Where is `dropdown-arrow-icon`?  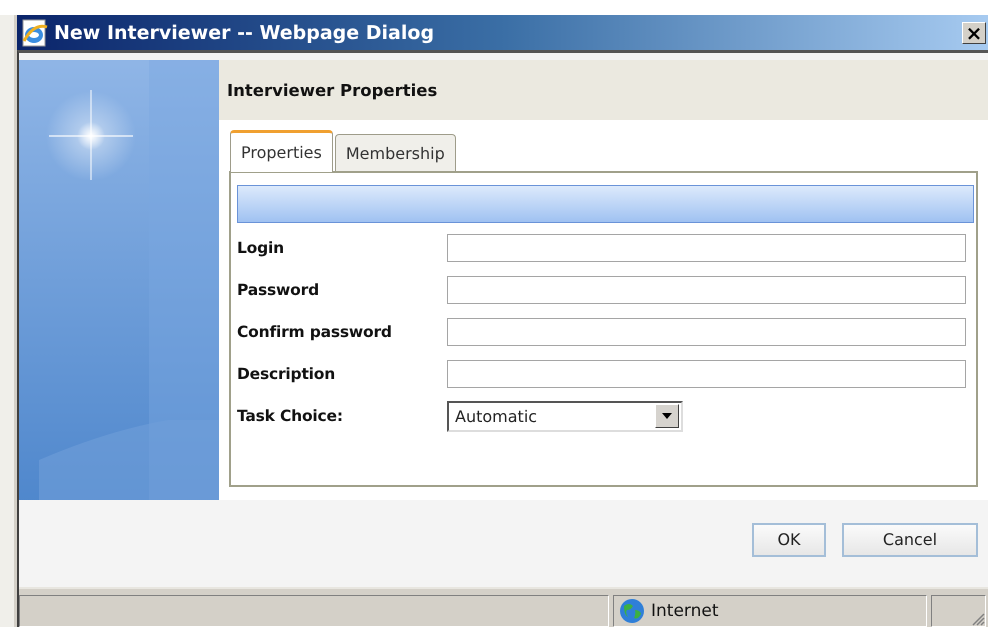 dropdown-arrow-icon is located at coordinates (667, 416).